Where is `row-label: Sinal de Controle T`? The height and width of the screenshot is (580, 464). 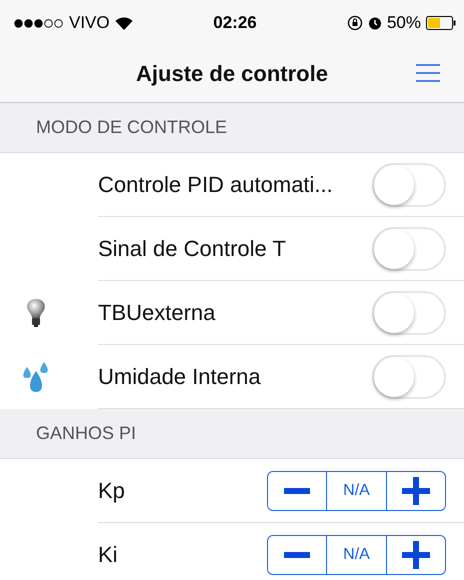
row-label: Sinal de Controle T is located at coordinates (192, 249).